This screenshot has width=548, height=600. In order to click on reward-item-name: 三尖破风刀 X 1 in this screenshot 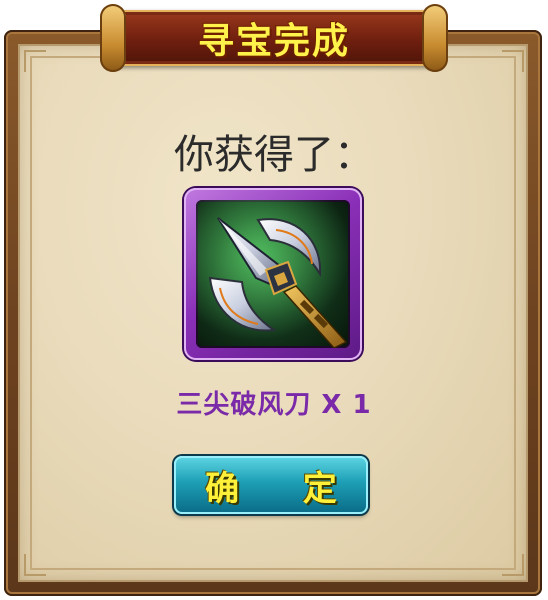, I will do `click(274, 405)`.